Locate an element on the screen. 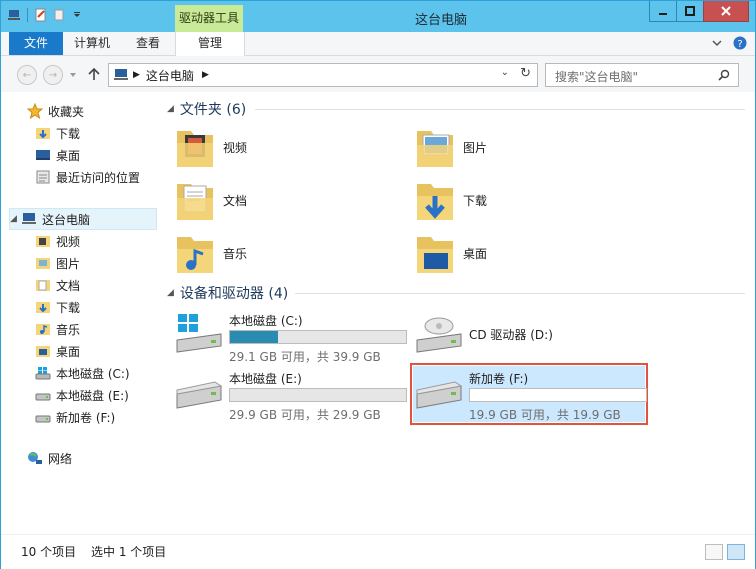 This screenshot has height=569, width=756. item-count: 10 个项目 is located at coordinates (49, 552).